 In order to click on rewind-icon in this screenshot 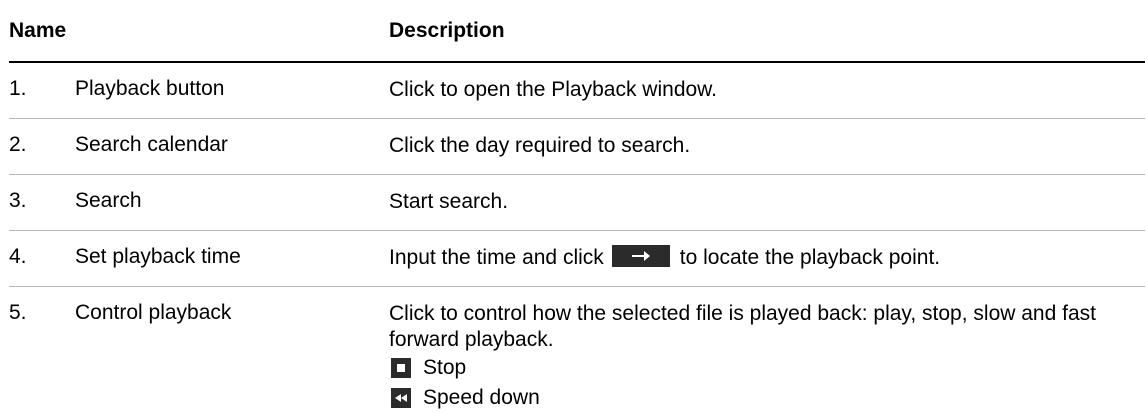, I will do `click(401, 398)`.